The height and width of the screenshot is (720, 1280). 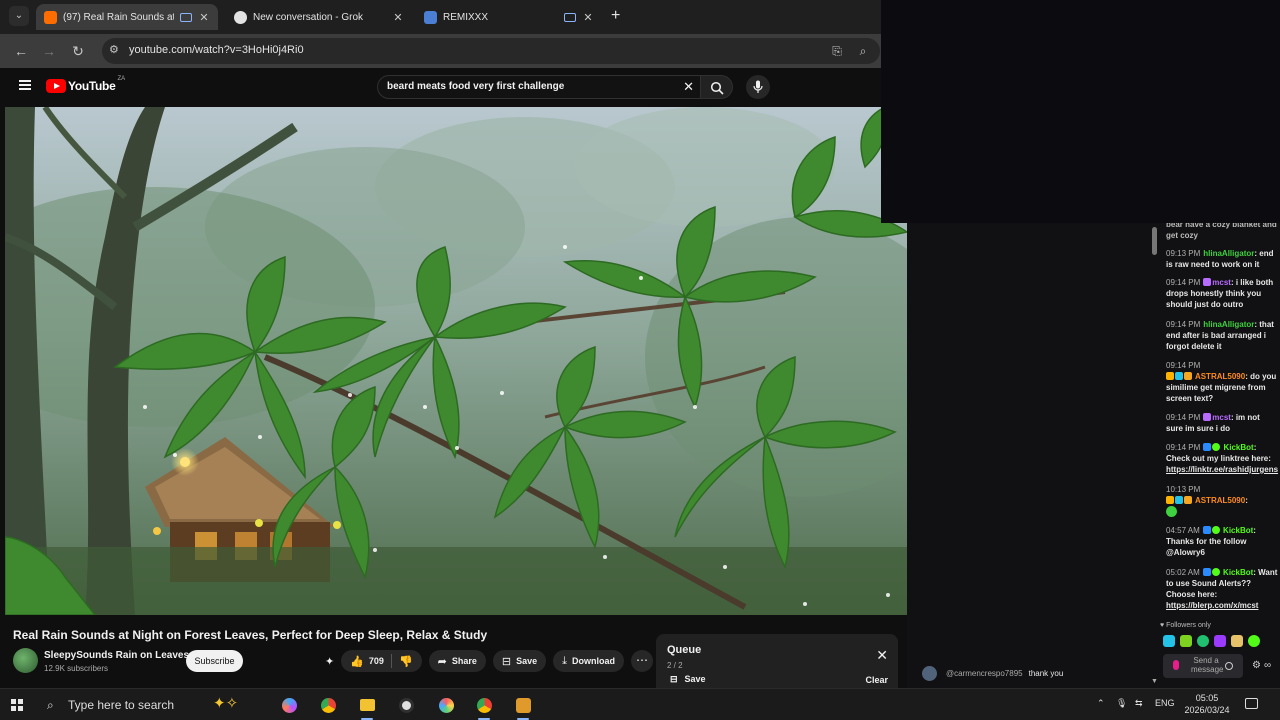 I want to click on obs-app-icon, so click(x=406, y=705).